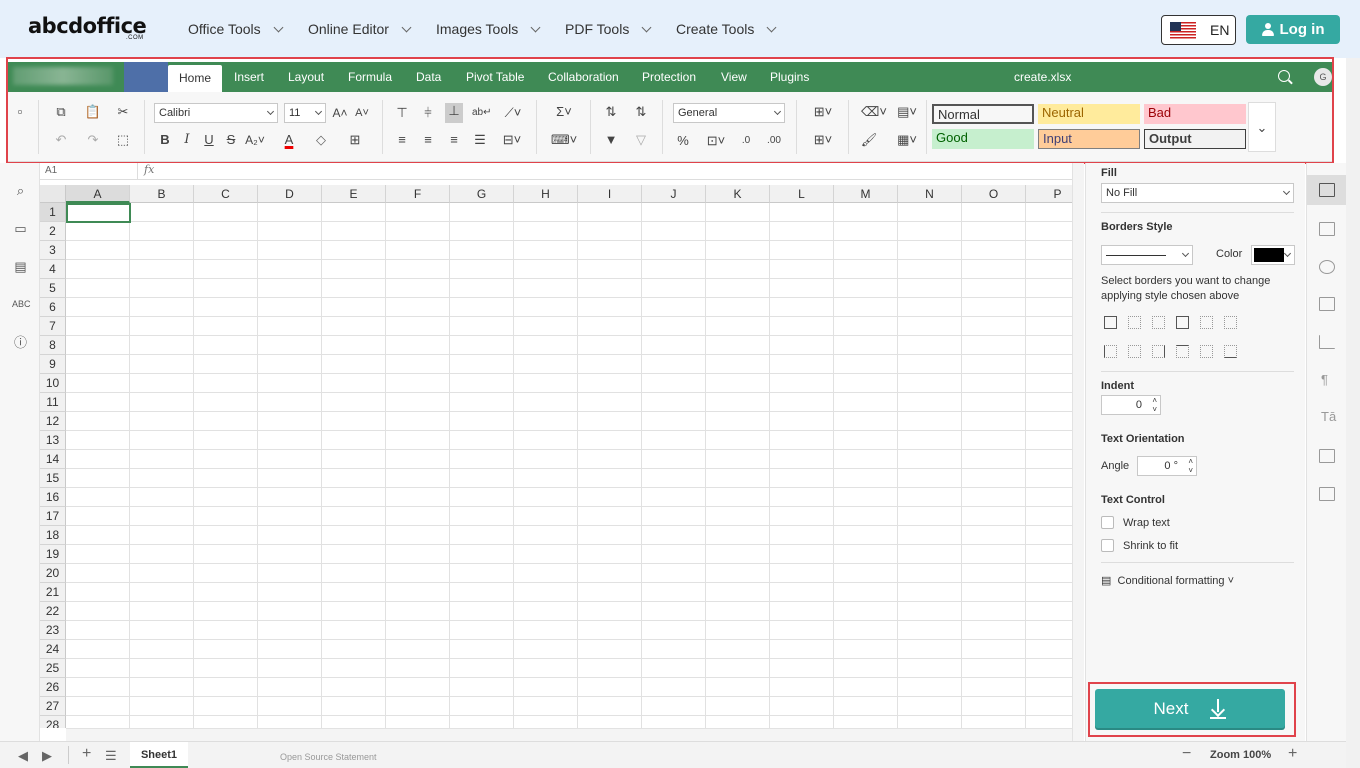 This screenshot has height=768, width=1360. I want to click on fill-select: No Fill, so click(1197, 193).